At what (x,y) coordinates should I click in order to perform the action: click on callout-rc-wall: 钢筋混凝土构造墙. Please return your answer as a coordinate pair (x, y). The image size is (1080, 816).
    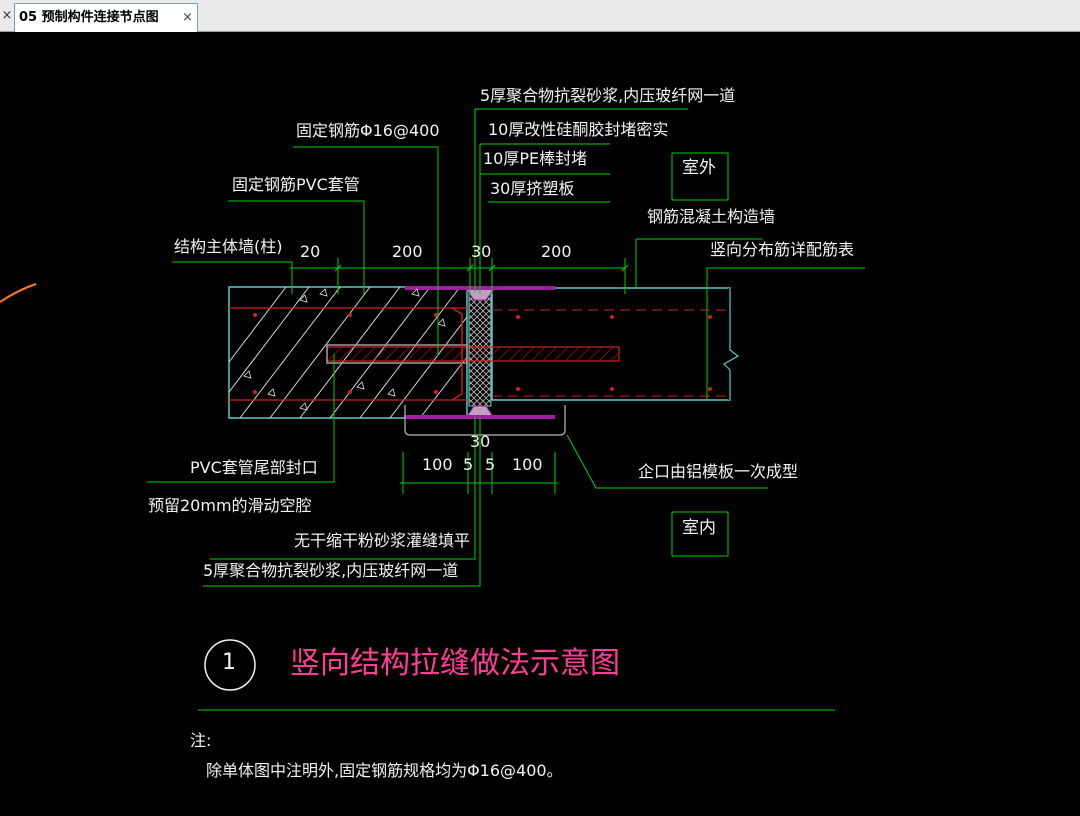
    Looking at the image, I should click on (711, 216).